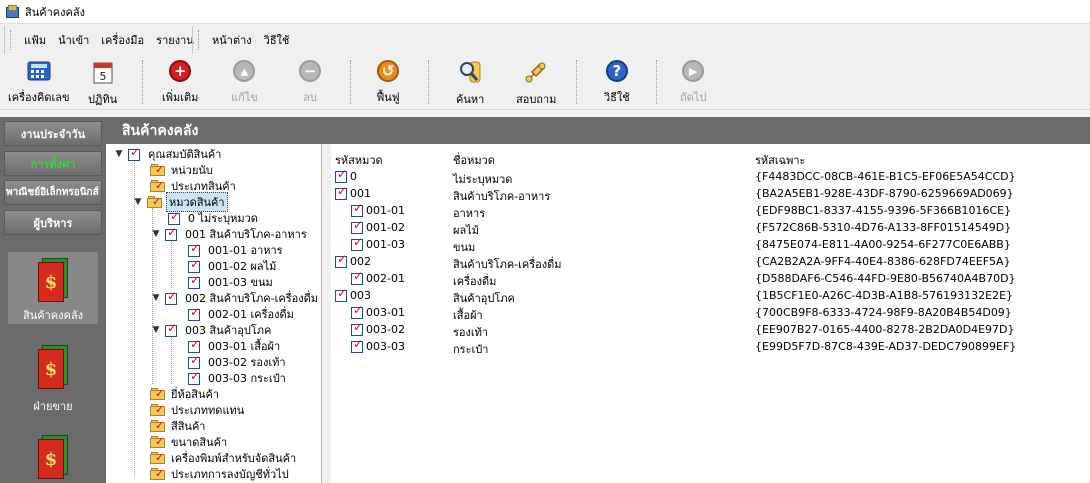  What do you see at coordinates (310, 97) in the screenshot?
I see `delete-label: ลบ` at bounding box center [310, 97].